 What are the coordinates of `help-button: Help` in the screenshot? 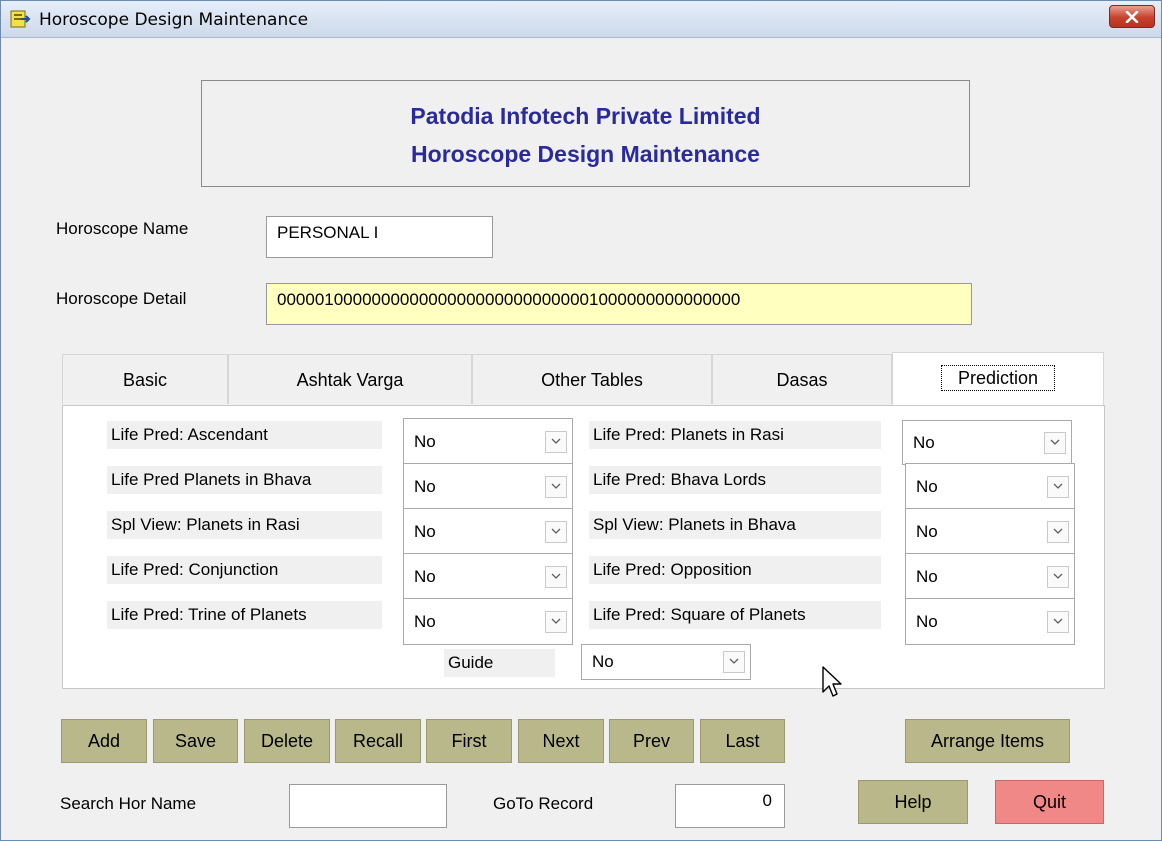 It's located at (913, 802).